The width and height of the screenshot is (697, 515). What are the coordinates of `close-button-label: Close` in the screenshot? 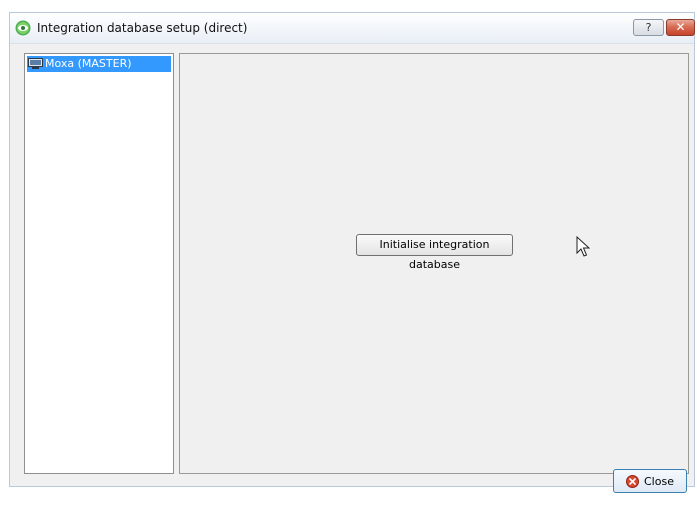 It's located at (659, 481).